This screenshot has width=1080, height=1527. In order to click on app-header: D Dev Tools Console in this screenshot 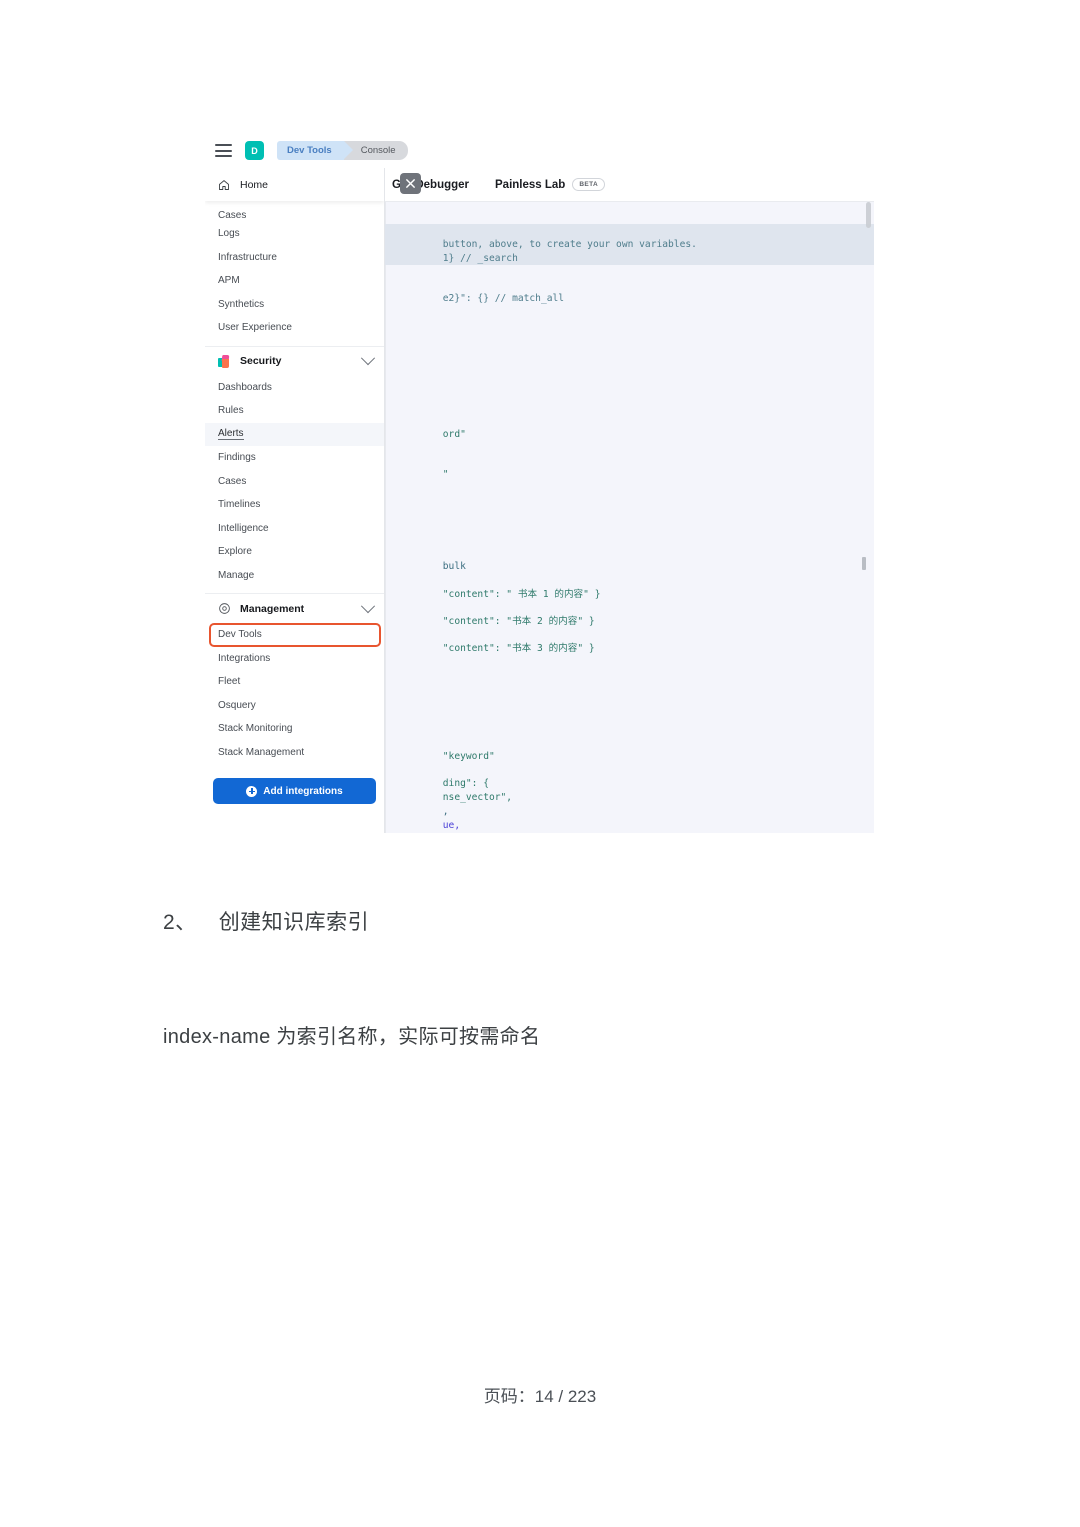, I will do `click(539, 150)`.